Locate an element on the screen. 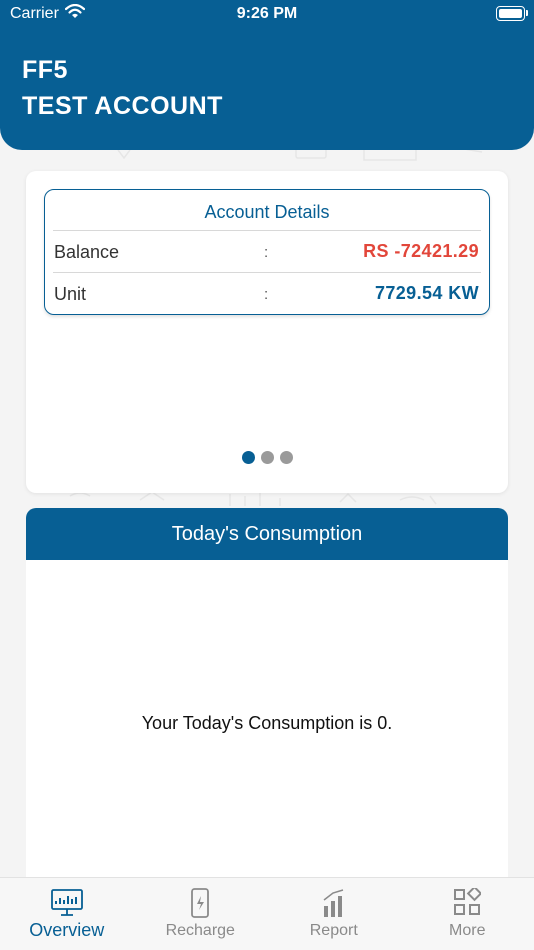  tab-recharge: Recharge is located at coordinates (201, 914).